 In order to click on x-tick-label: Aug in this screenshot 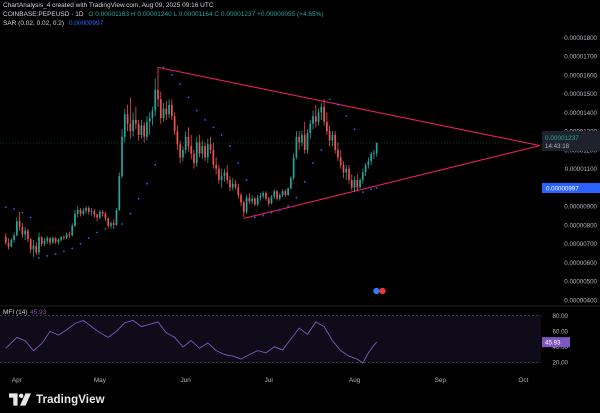, I will do `click(355, 380)`.